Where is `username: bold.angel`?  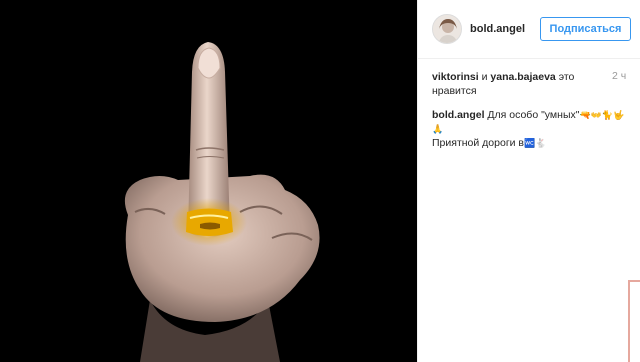
username: bold.angel is located at coordinates (497, 29).